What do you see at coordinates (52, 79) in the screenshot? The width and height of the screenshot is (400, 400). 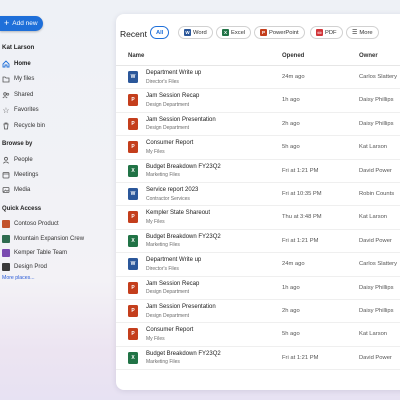 I see `nav-item-my-files: My files` at bounding box center [52, 79].